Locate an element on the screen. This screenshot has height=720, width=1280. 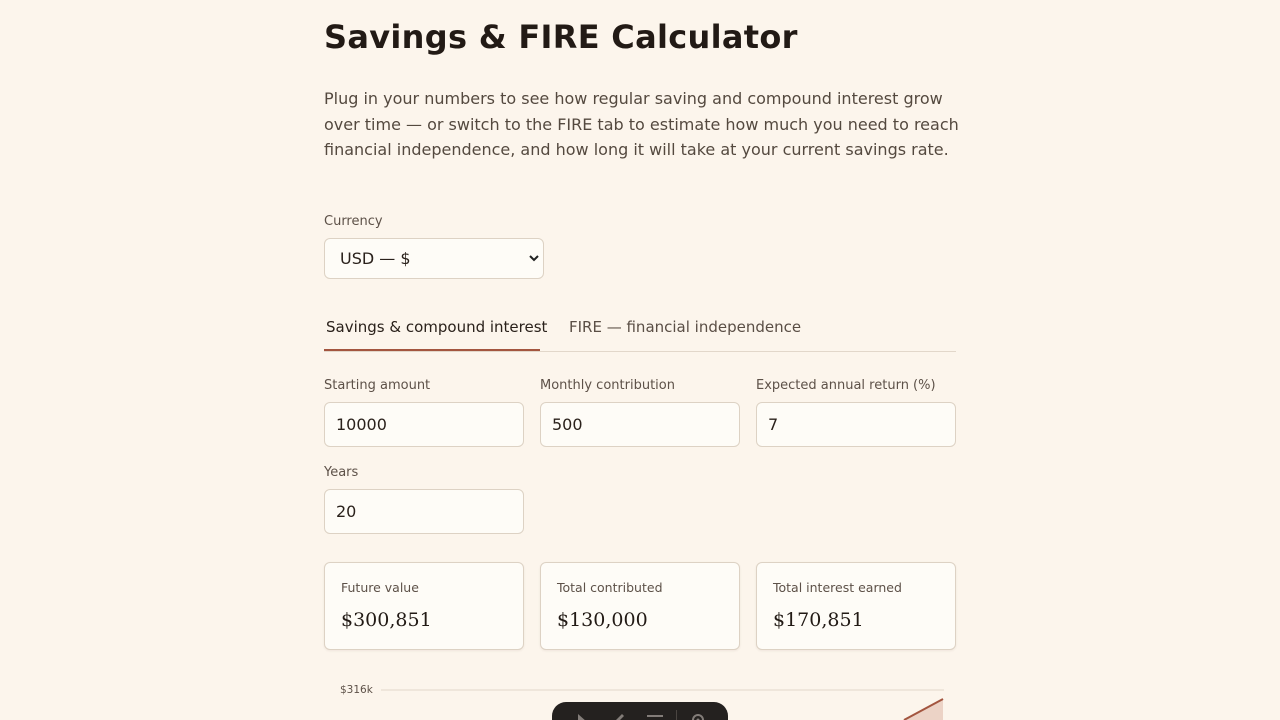
monthly-contribution-input: 500 is located at coordinates (640, 424).